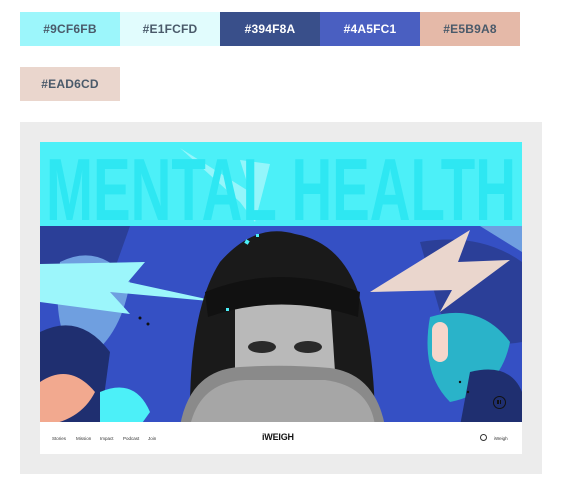  I want to click on swatch-1: #9CF6FB, so click(70, 29).